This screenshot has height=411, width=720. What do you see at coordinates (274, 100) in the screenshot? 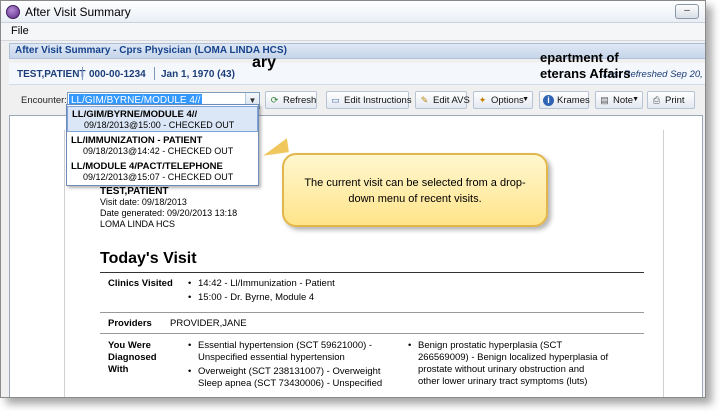
I see `refresh-icon: ⟳` at bounding box center [274, 100].